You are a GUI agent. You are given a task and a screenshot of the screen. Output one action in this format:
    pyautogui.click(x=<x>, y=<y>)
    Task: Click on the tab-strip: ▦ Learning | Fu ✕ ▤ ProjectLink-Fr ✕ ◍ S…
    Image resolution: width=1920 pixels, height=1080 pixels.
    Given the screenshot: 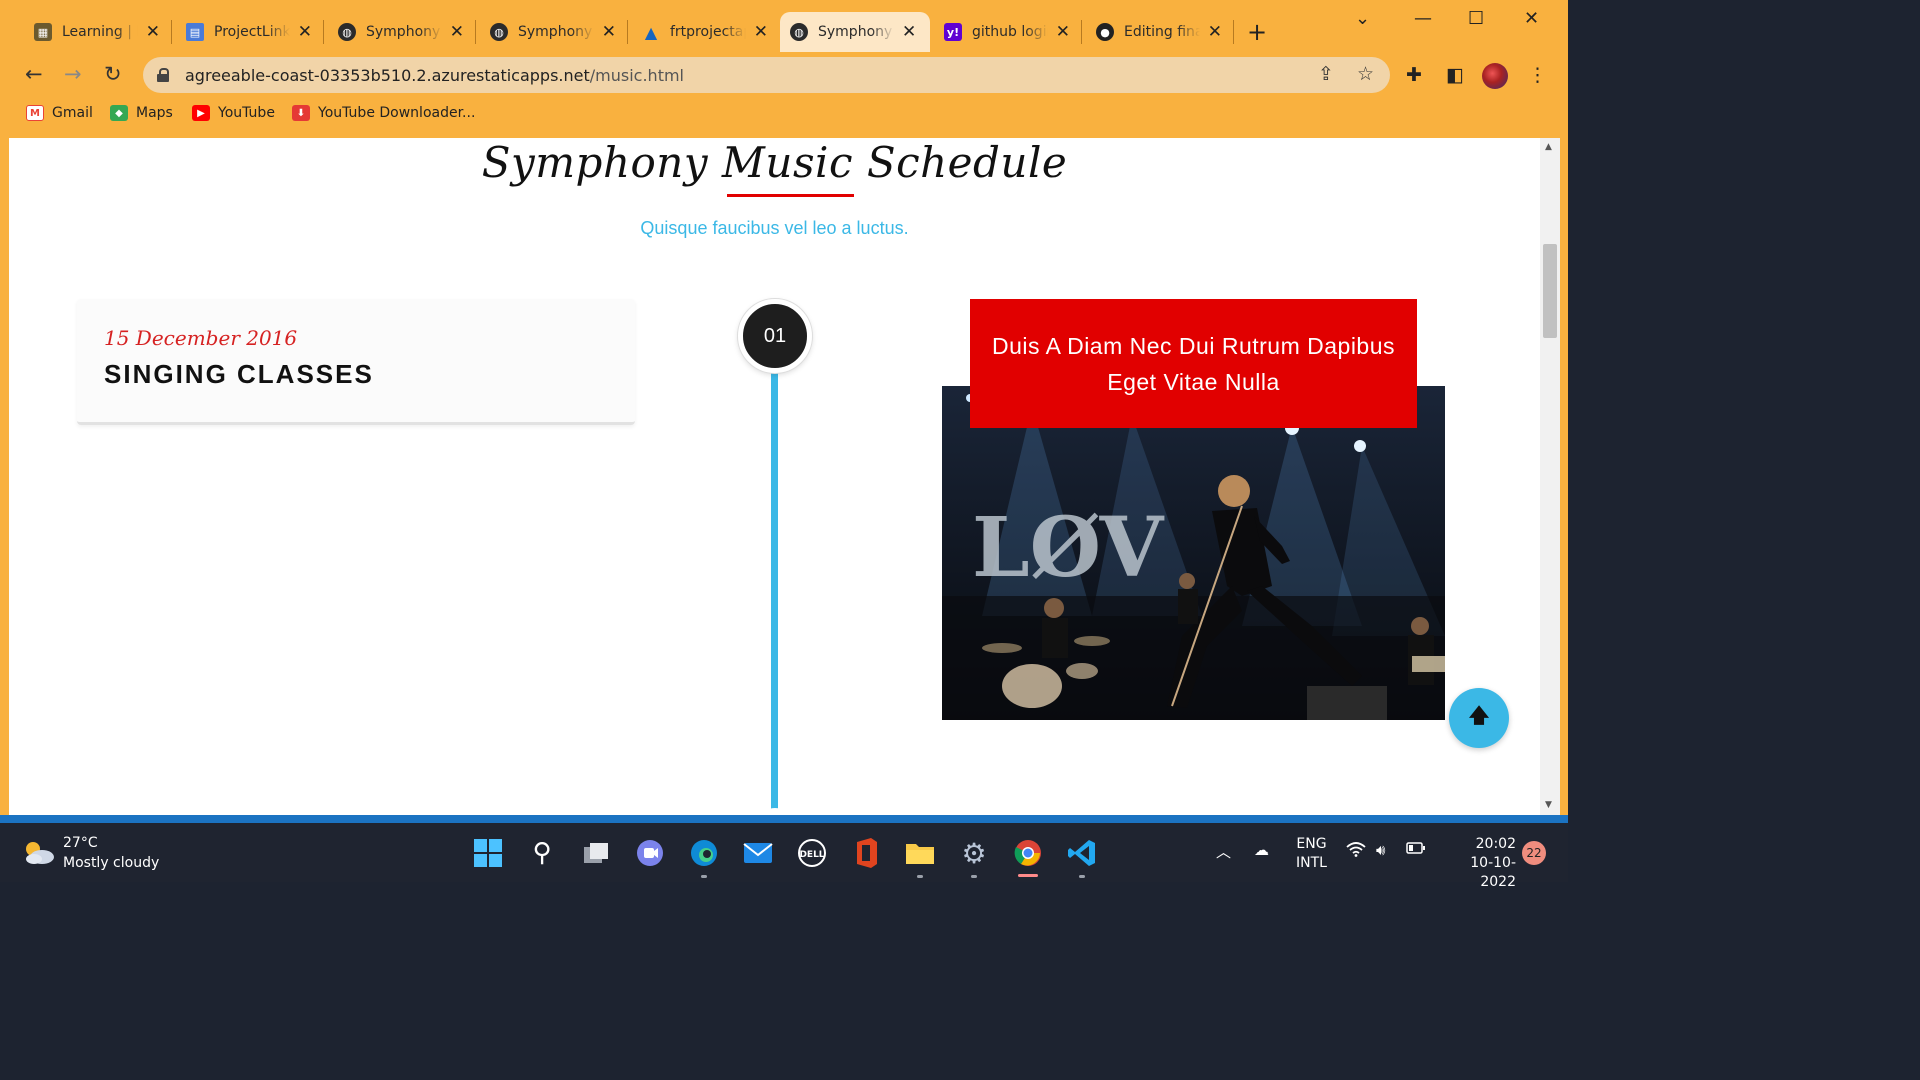 What is the action you would take?
    pyautogui.click(x=784, y=26)
    